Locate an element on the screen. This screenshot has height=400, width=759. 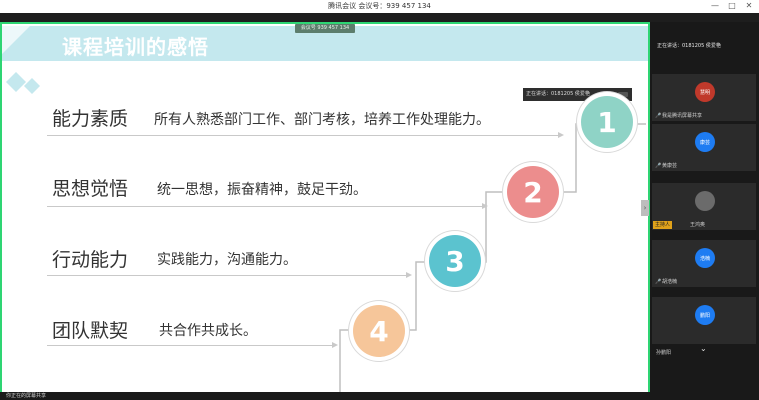
close-icon: ✕ is located at coordinates (749, 6).